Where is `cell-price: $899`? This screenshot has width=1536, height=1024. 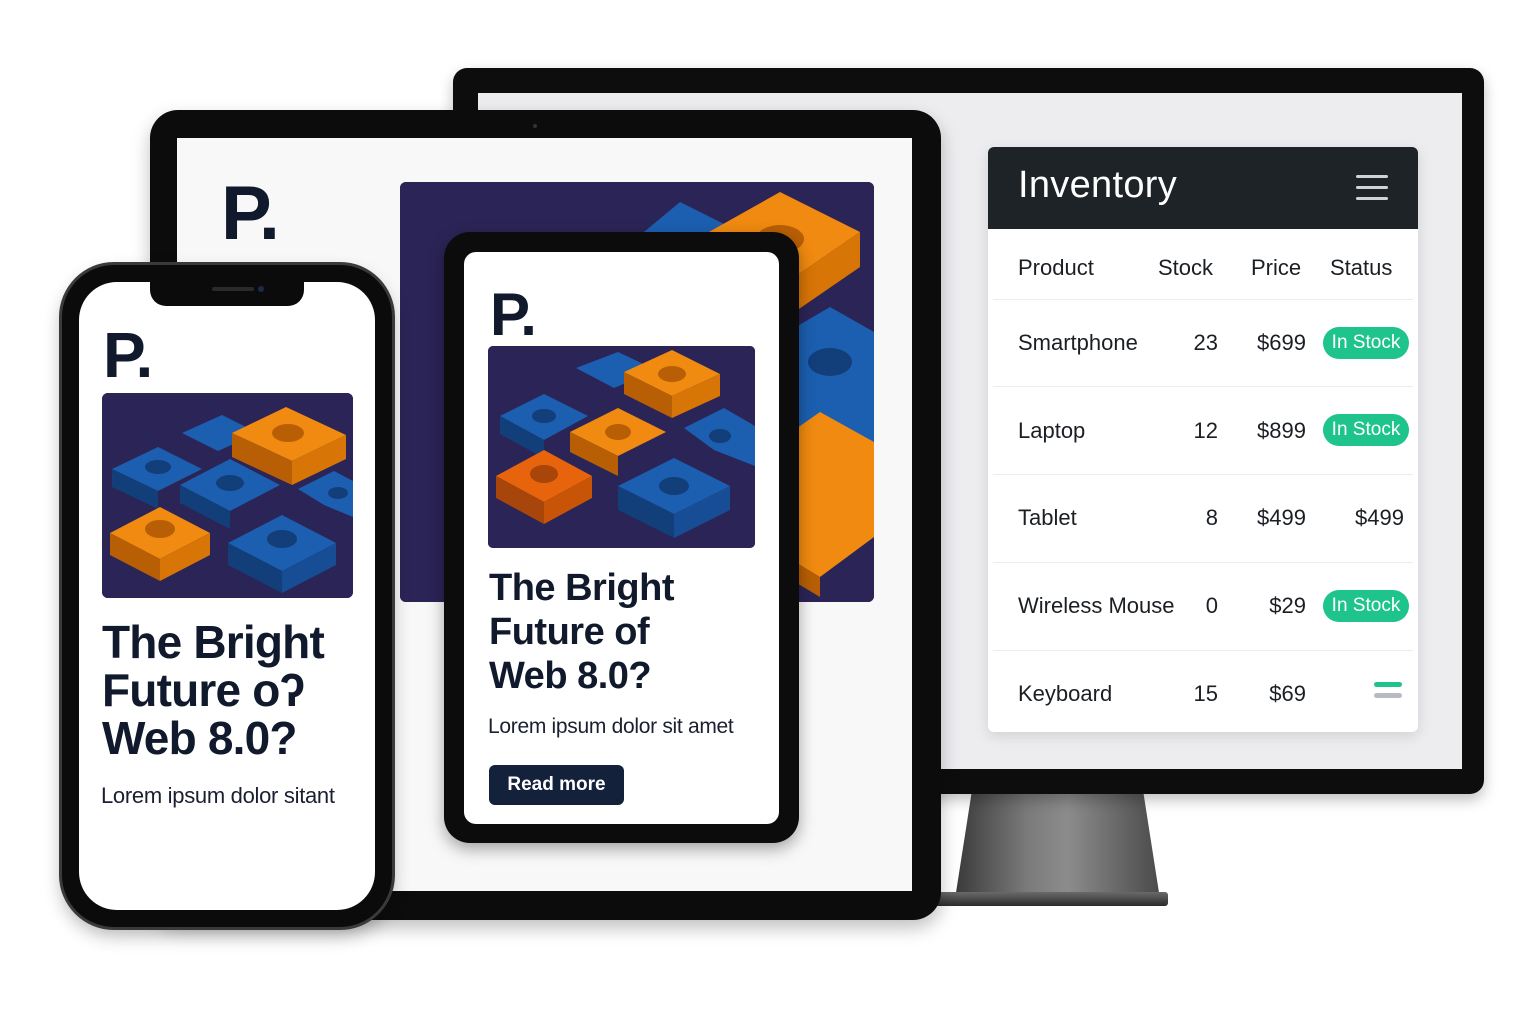
cell-price: $899 is located at coordinates (1281, 430).